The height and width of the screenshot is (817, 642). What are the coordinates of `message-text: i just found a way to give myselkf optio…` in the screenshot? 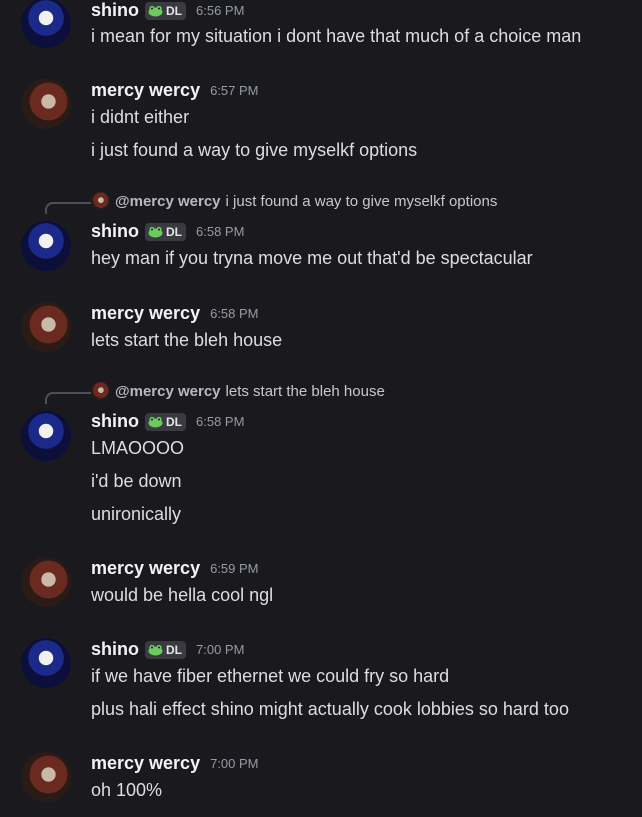 It's located at (254, 150).